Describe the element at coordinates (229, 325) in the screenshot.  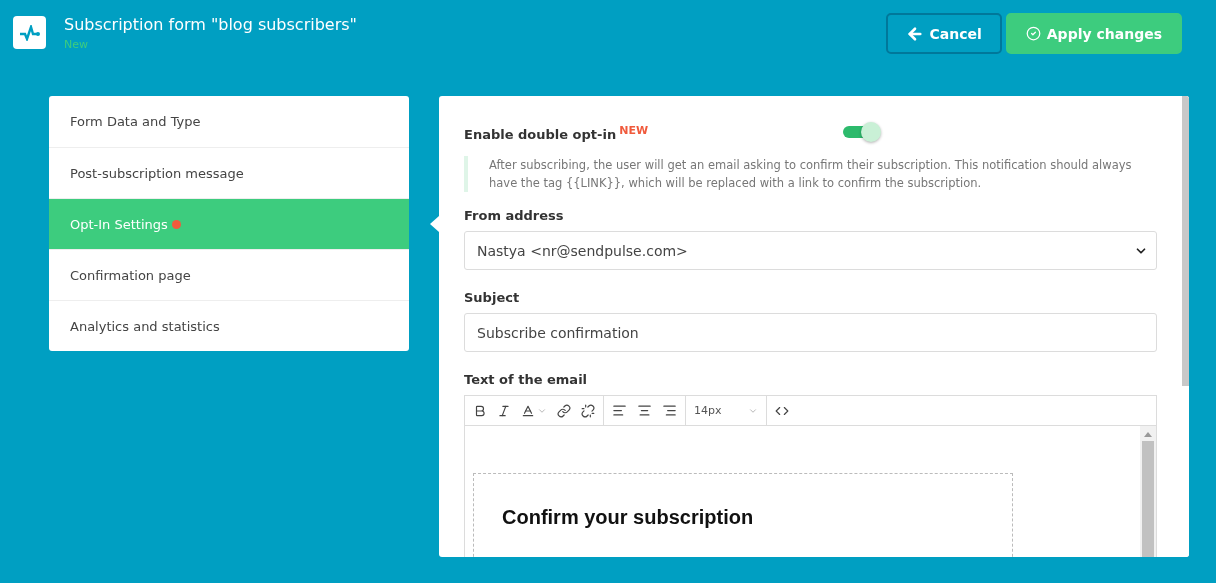
I see `sidebar-item: Analytics and statistics` at that location.